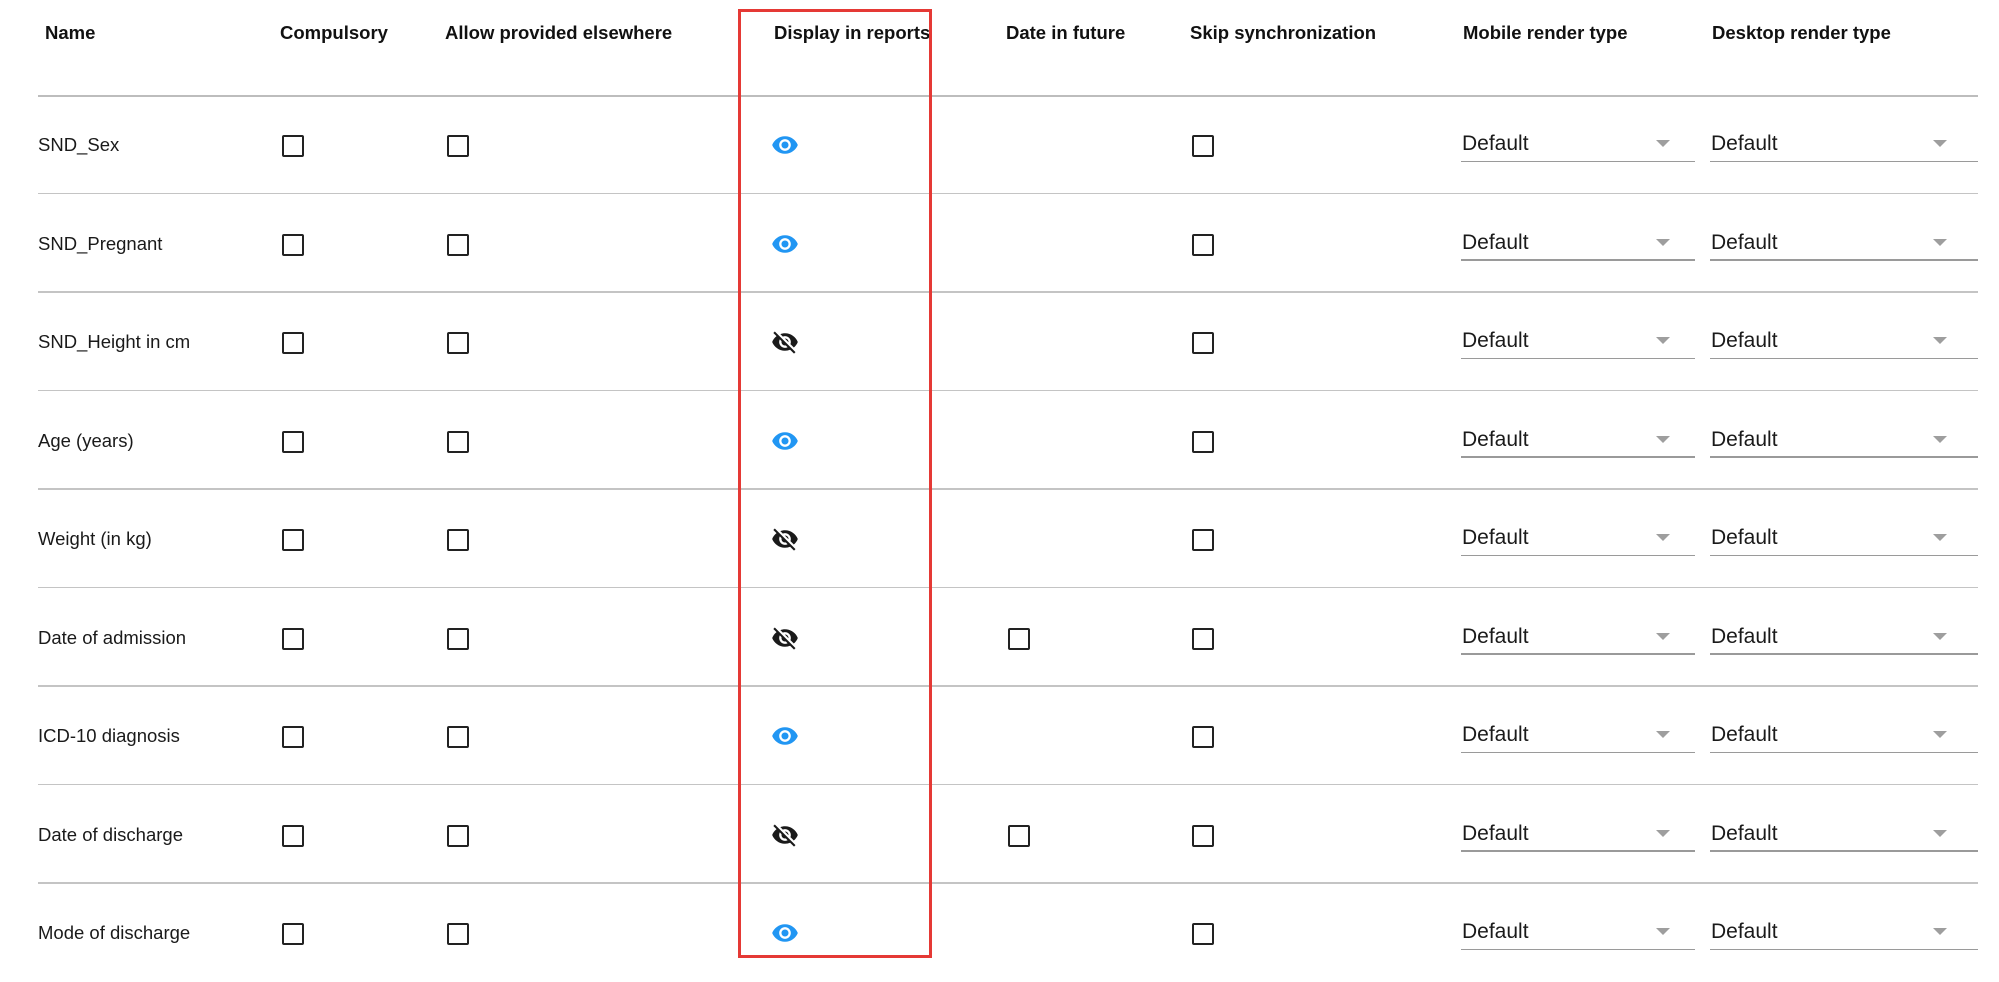 This screenshot has width=1999, height=982. I want to click on allow-provided-elsewhere-checkbox-date-of-admission, so click(458, 638).